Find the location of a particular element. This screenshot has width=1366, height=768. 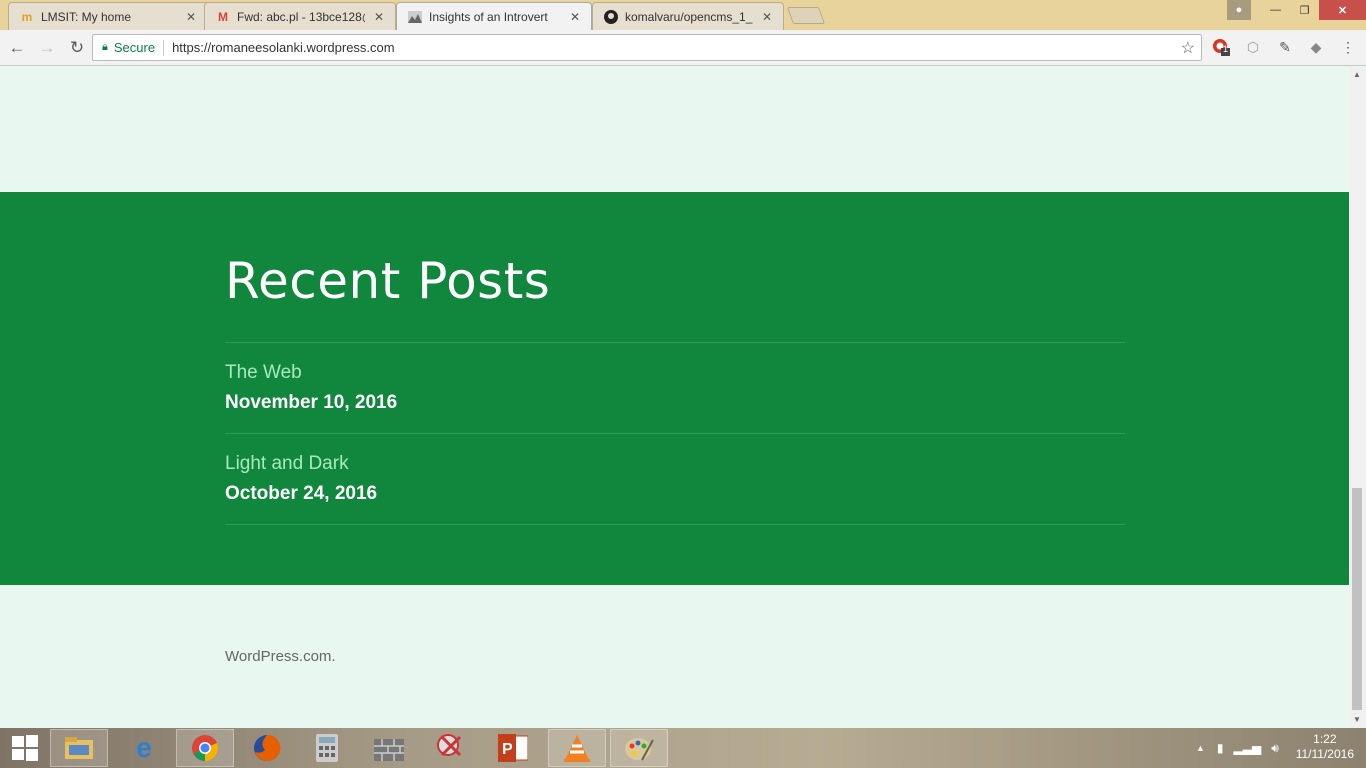

new-tab-button is located at coordinates (806, 15).